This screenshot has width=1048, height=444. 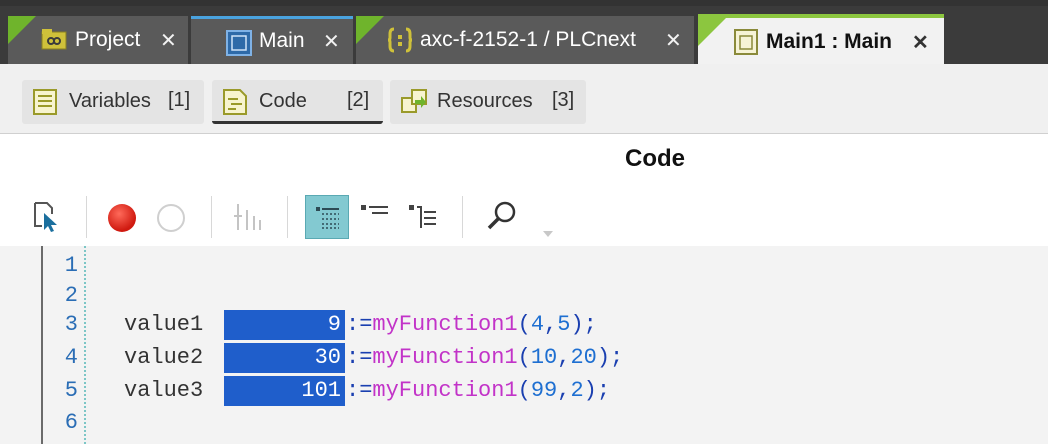 What do you see at coordinates (71, 265) in the screenshot?
I see `line-number: 1` at bounding box center [71, 265].